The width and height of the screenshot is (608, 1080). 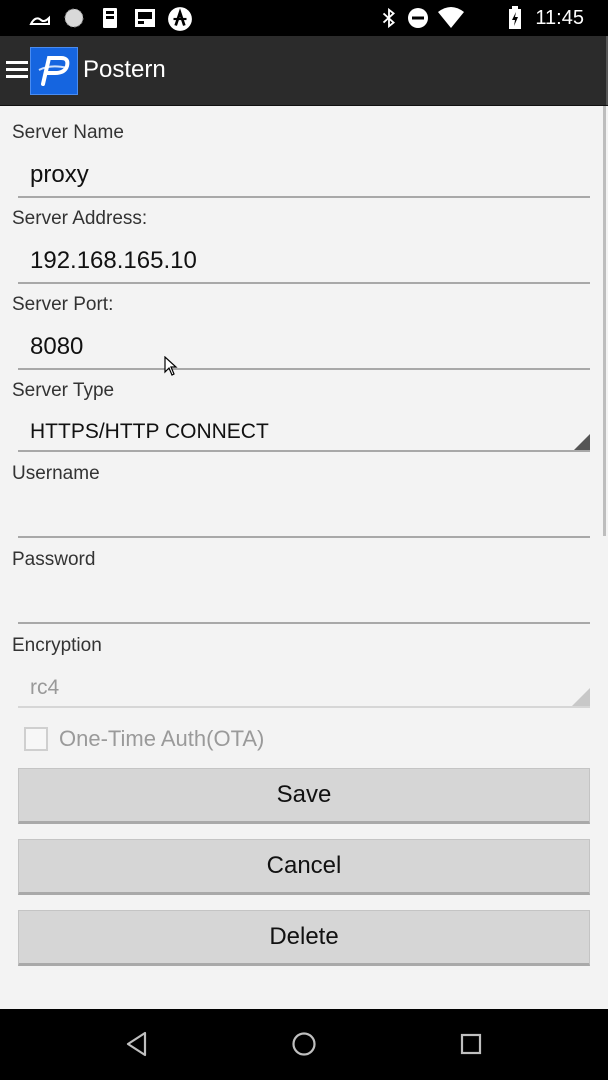 What do you see at coordinates (304, 867) in the screenshot?
I see `cancel-button: Cancel` at bounding box center [304, 867].